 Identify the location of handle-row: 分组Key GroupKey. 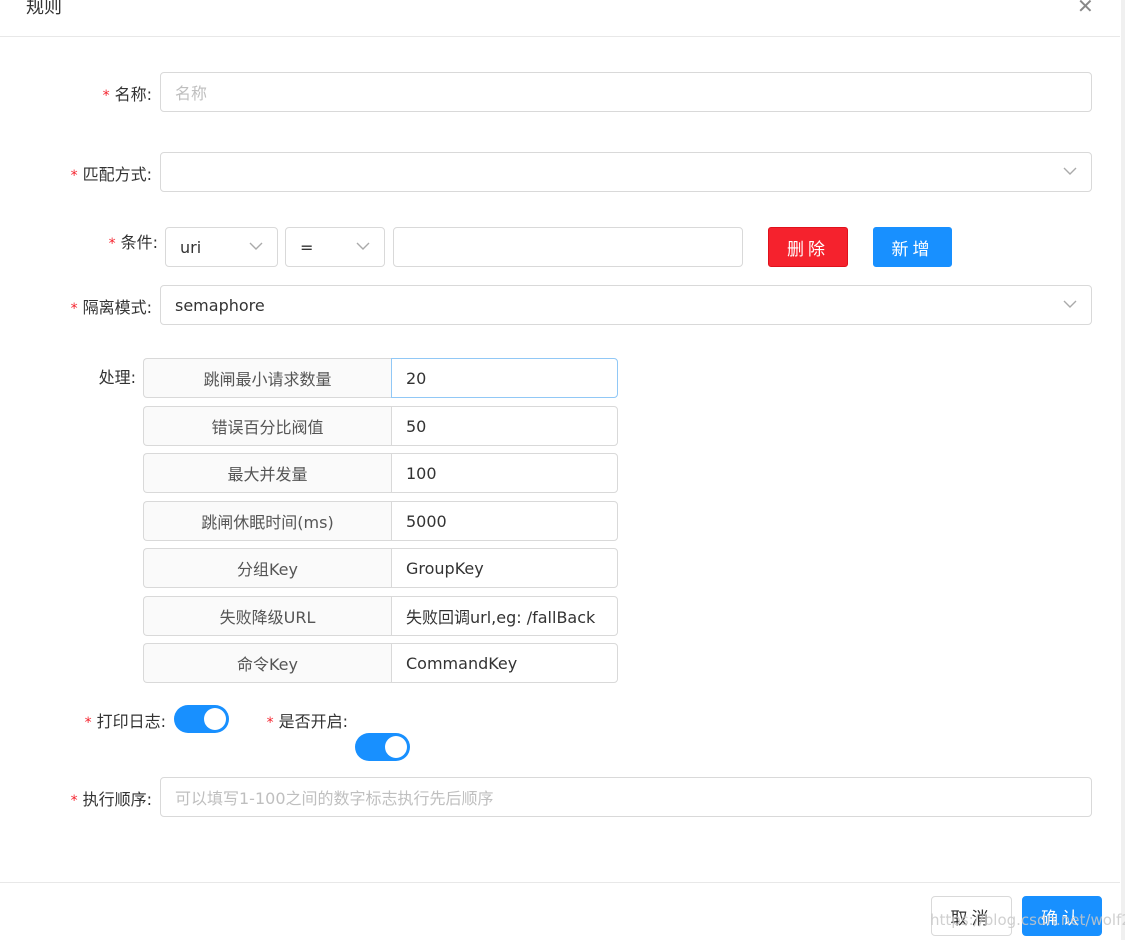
(380, 568).